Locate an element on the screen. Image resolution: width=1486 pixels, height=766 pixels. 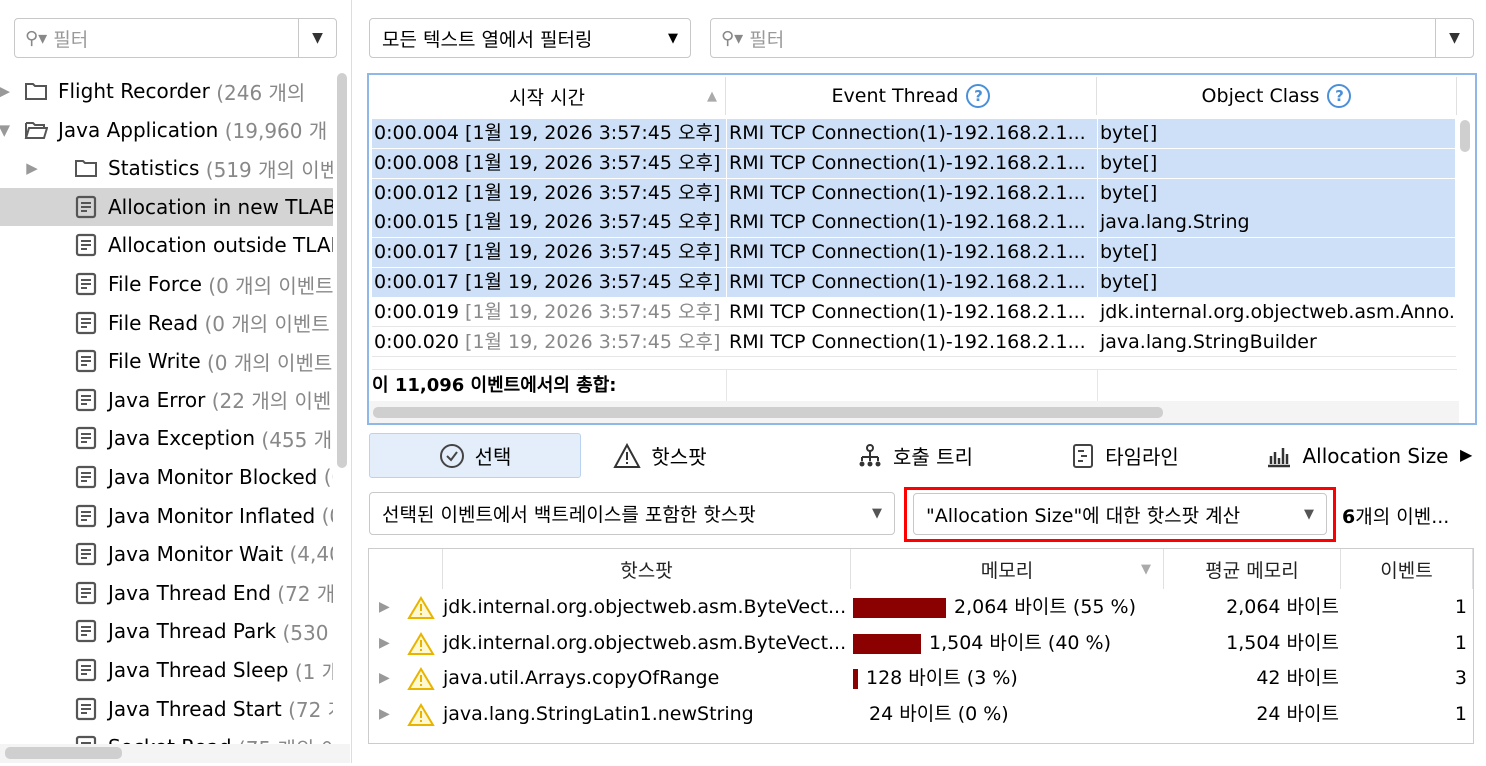
column-filter-dropdown: 모든 텍스트 열에서 필터링 ▼ is located at coordinates (530, 38).